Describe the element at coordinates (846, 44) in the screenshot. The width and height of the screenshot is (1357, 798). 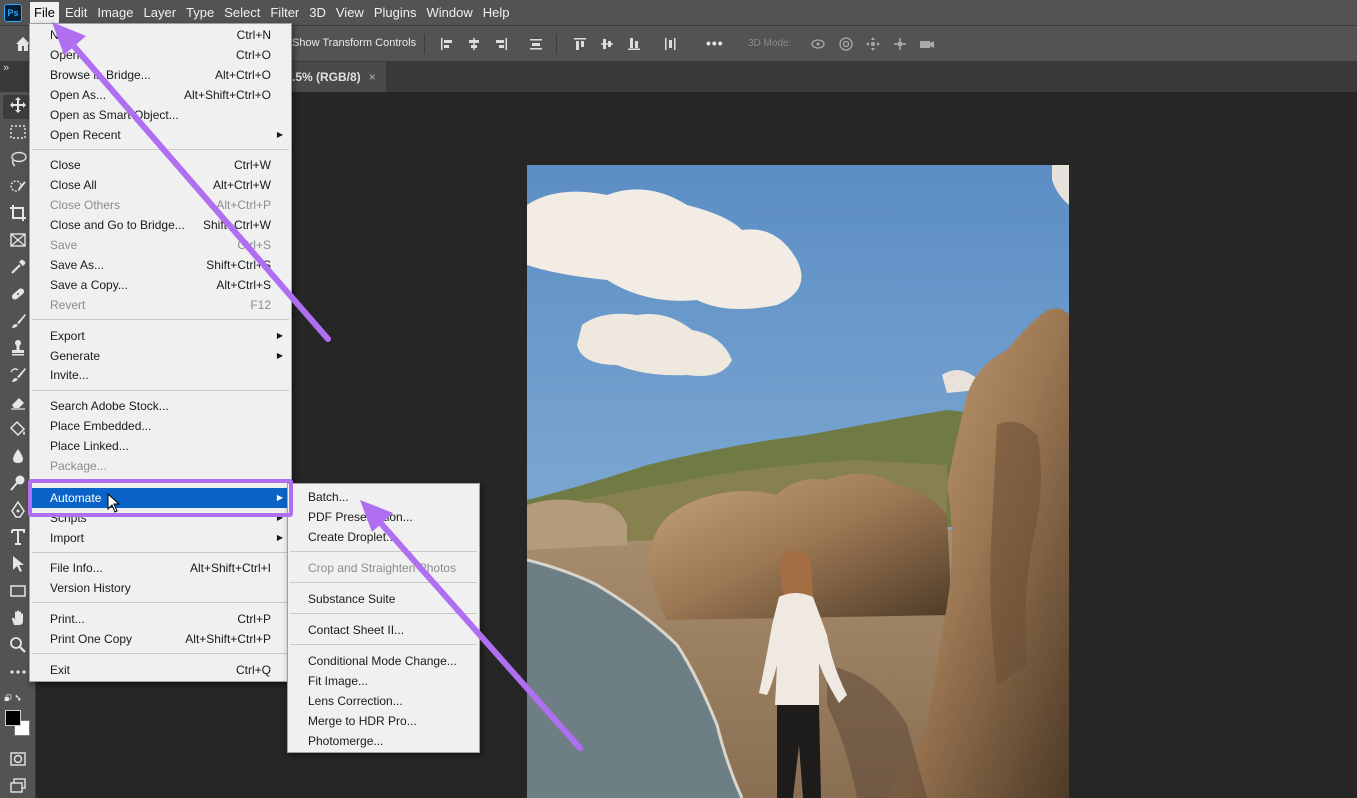
I see `roll-3d-icon` at that location.